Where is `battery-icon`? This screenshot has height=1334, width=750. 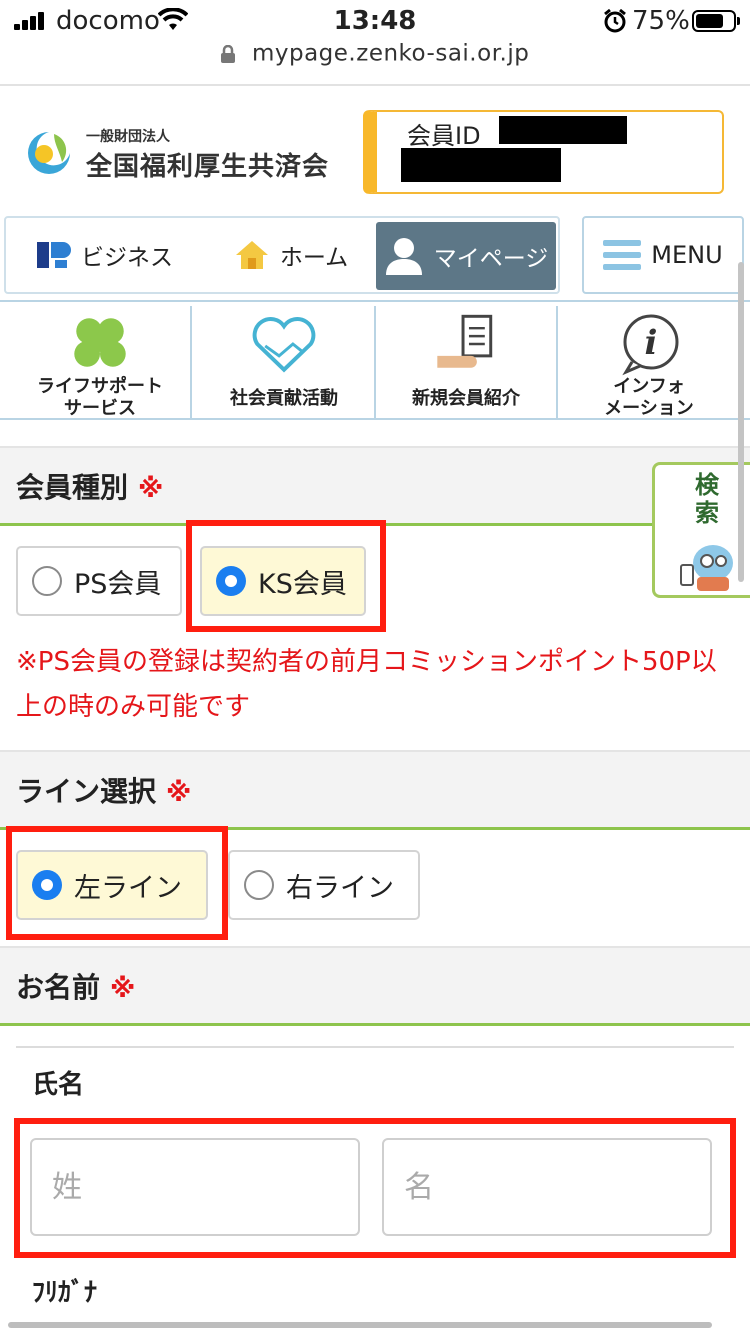 battery-icon is located at coordinates (716, 21).